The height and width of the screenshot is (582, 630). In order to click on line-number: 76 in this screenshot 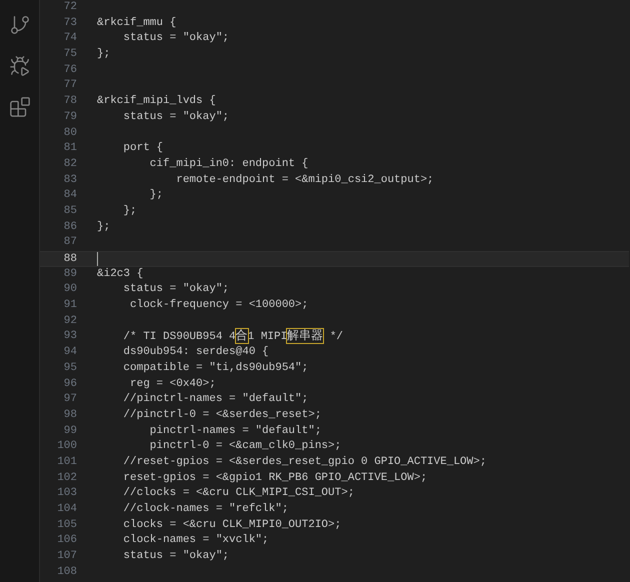, I will do `click(69, 70)`.